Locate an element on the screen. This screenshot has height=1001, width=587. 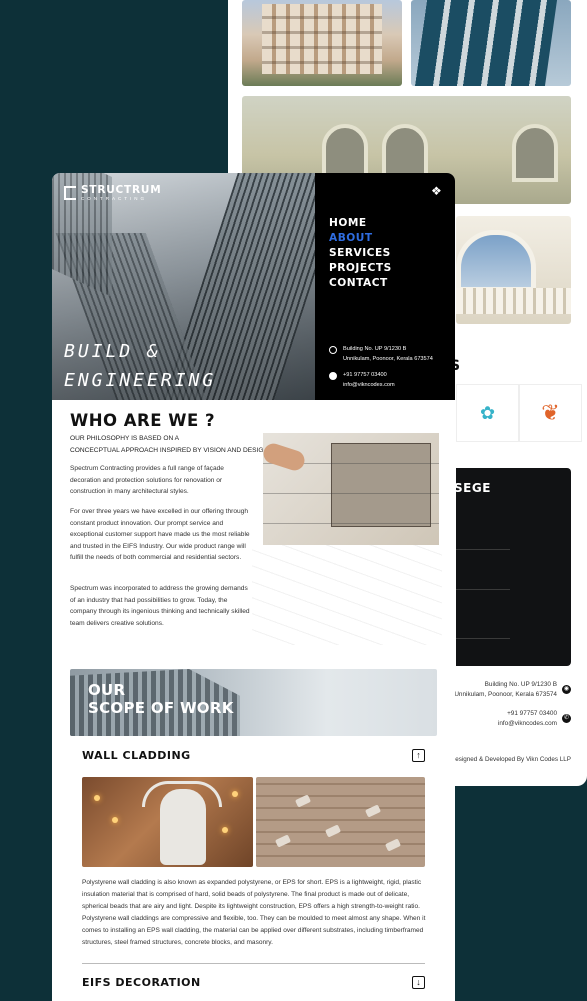
arrow-down-icon: ↓ is located at coordinates (418, 982).